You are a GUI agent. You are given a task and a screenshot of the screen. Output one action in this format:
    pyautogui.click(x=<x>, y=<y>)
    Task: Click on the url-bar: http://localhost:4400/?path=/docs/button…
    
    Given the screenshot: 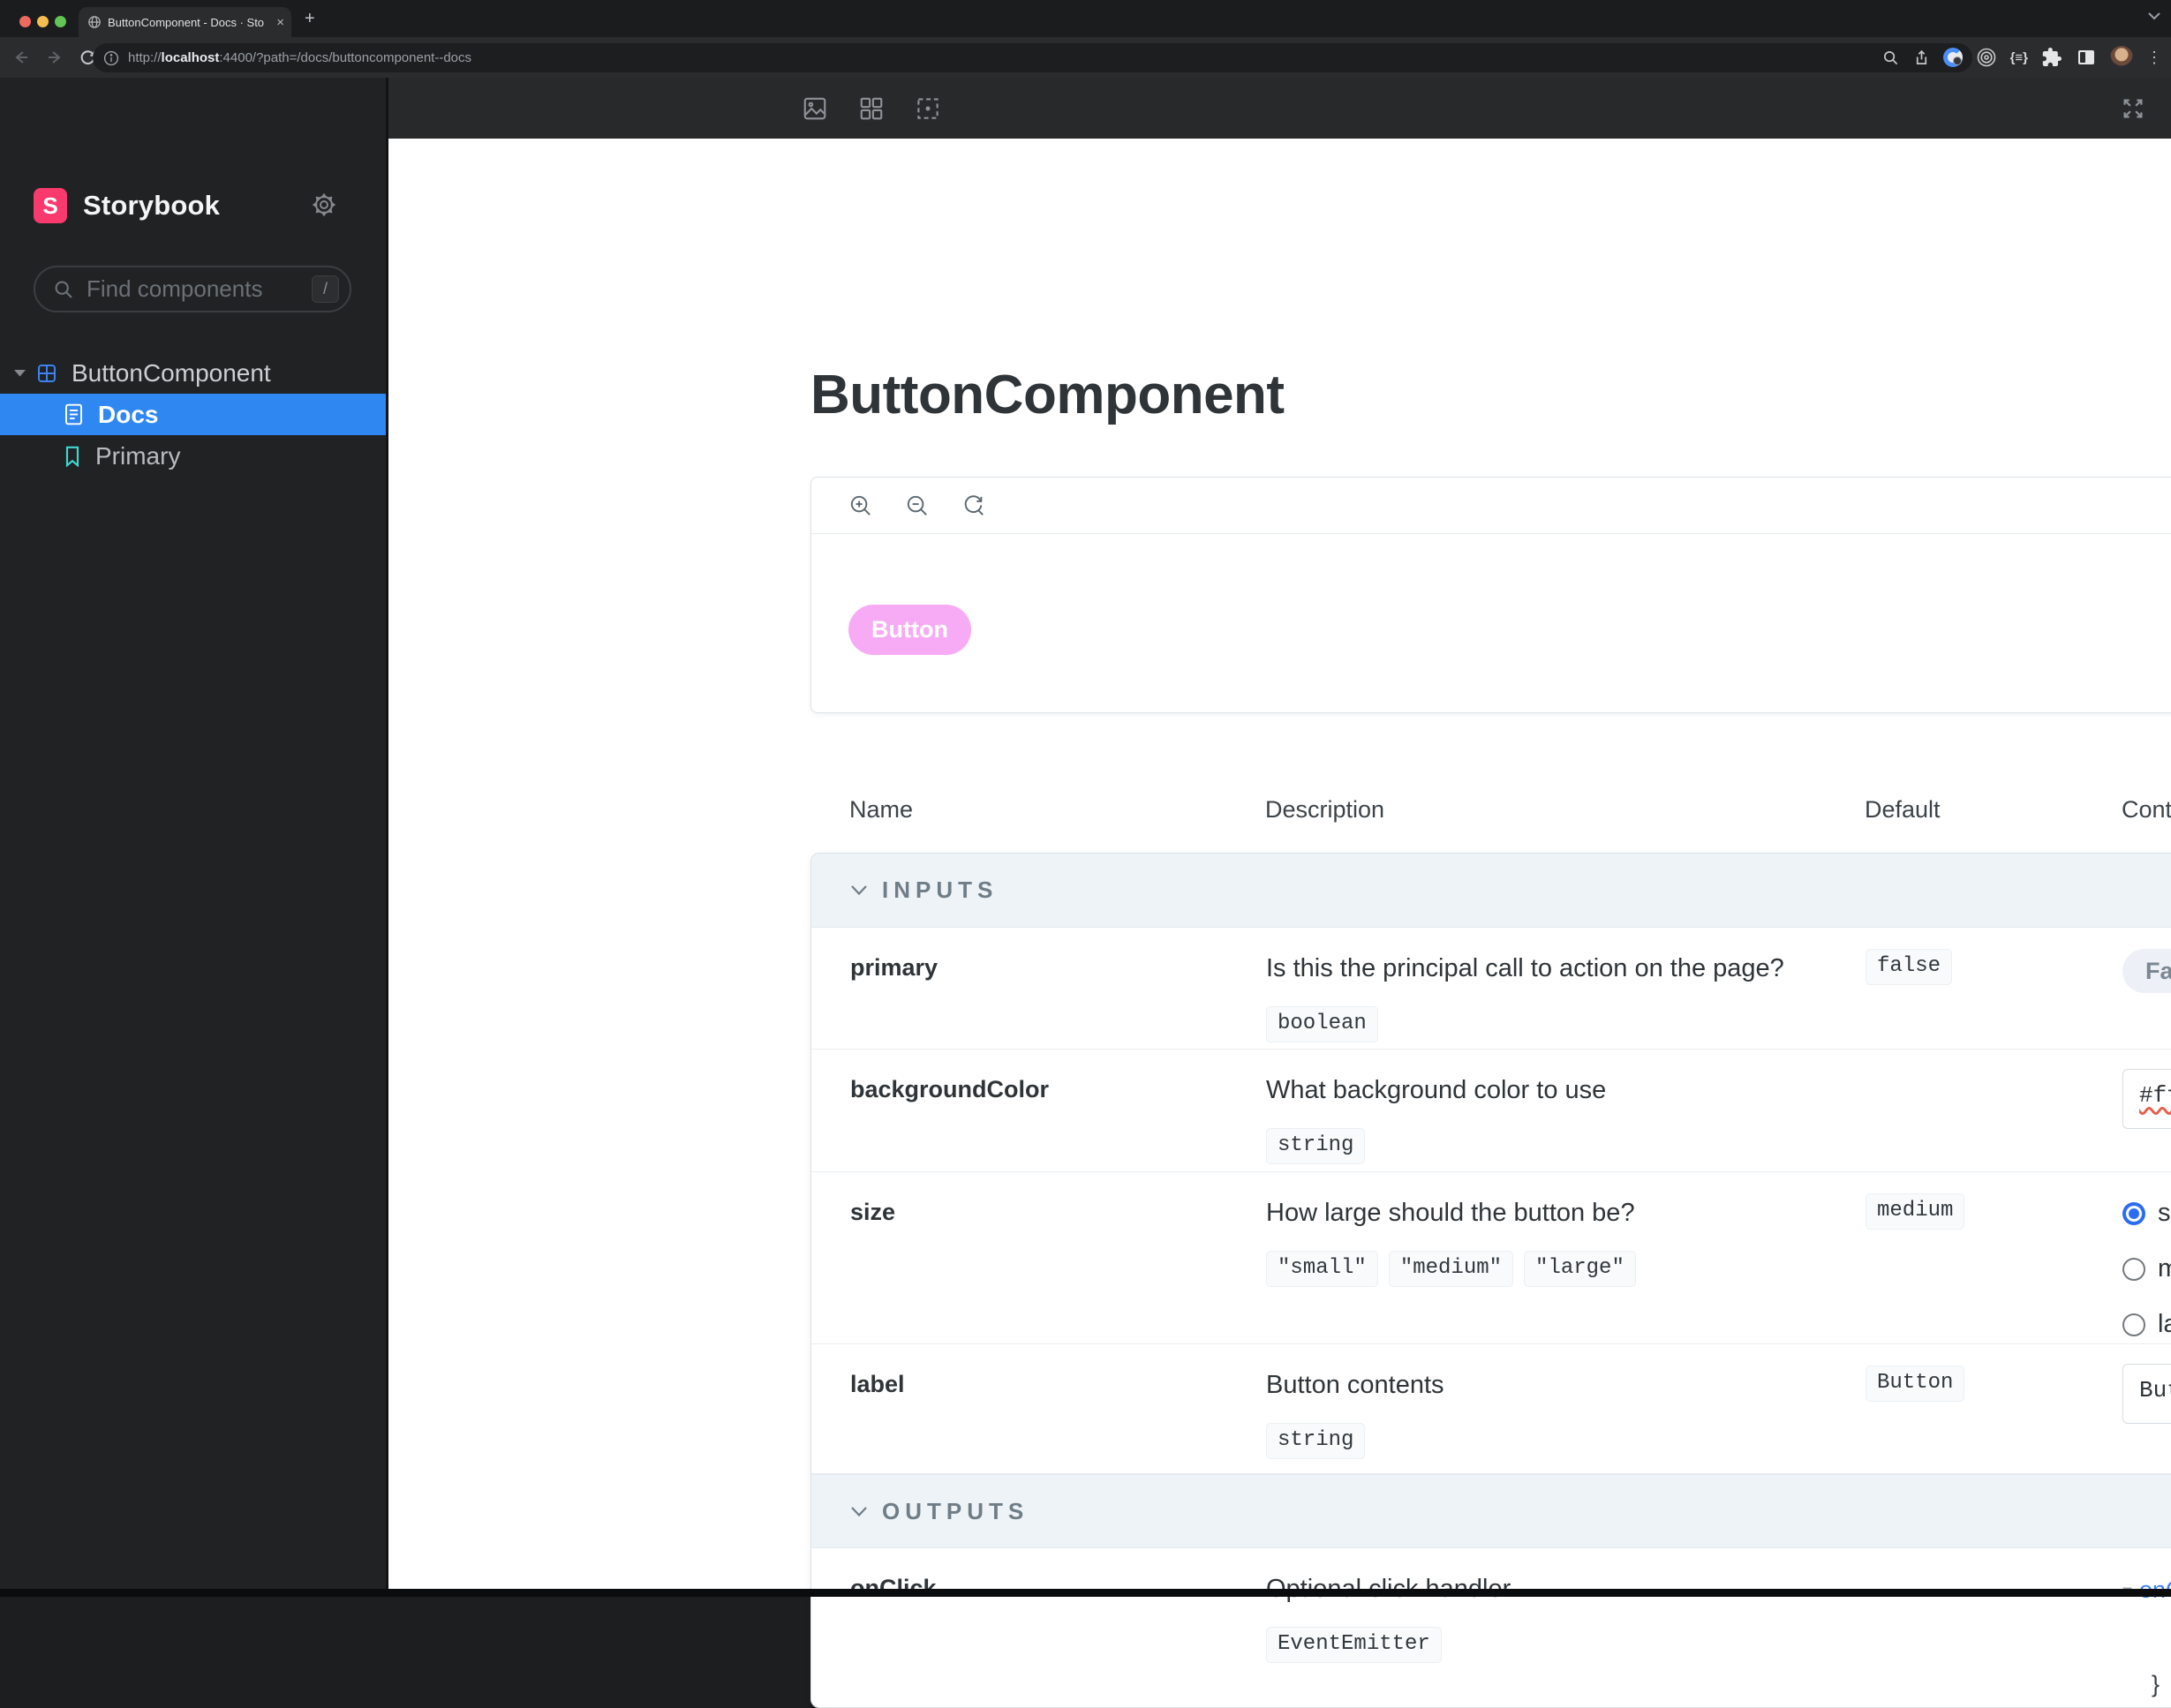 What is the action you would take?
    pyautogui.click(x=1085, y=58)
    